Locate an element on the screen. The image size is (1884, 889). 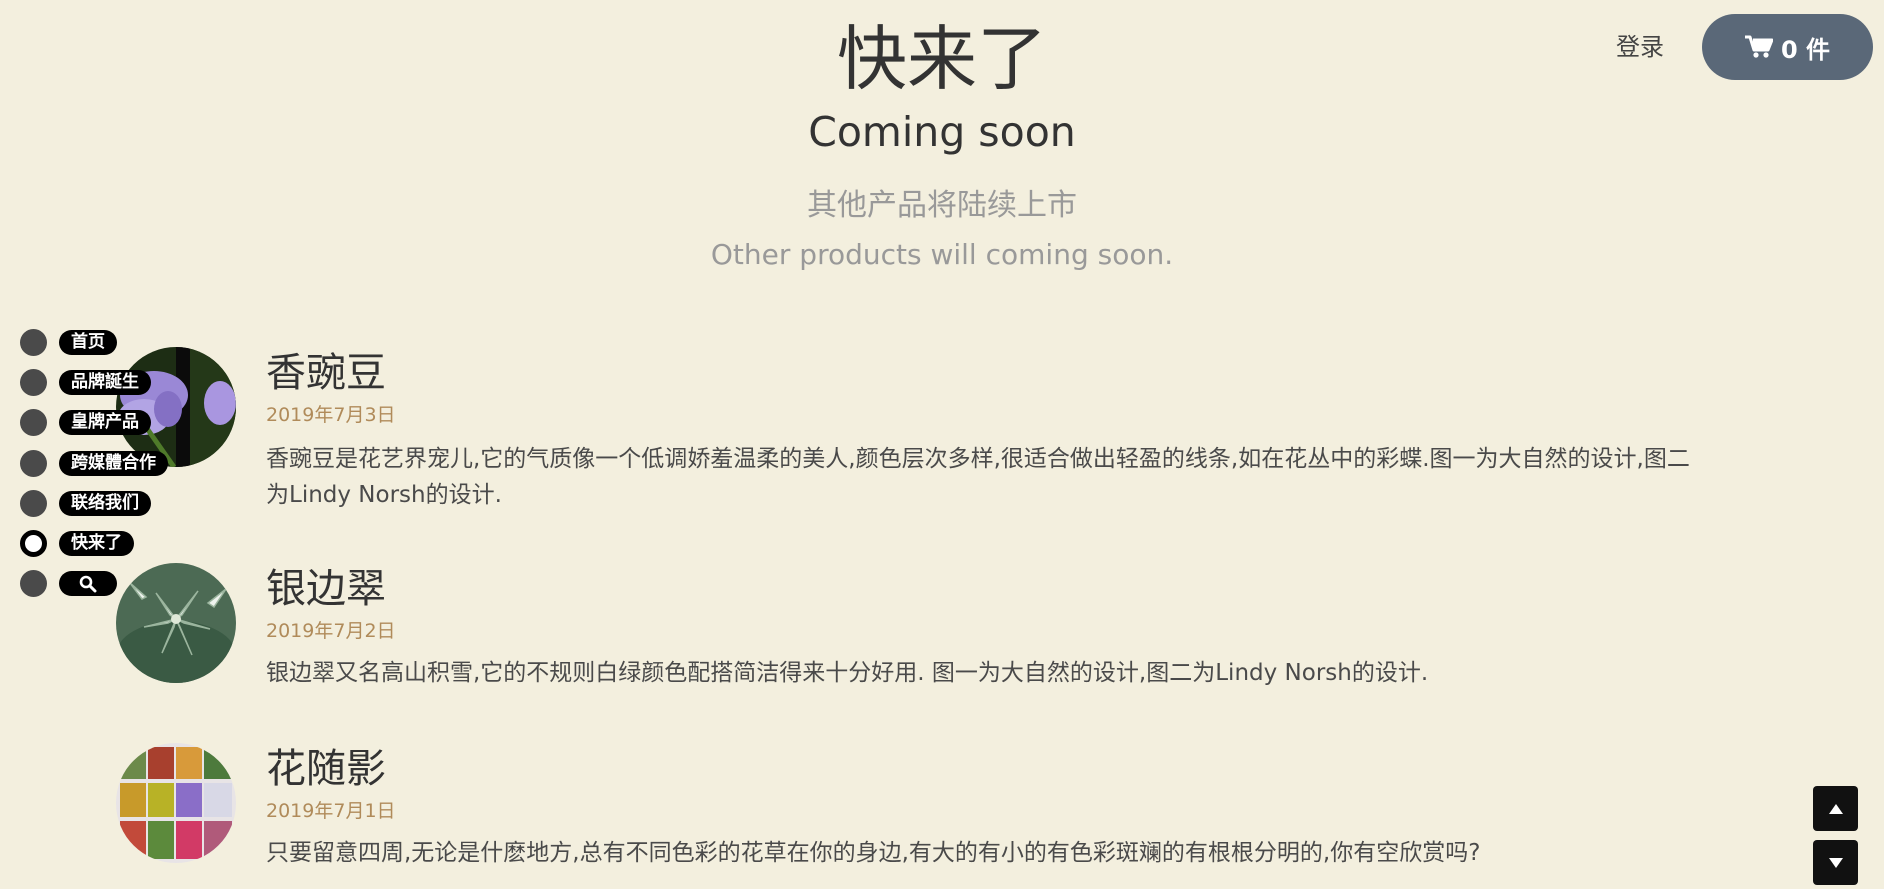
triangle-up-icon is located at coordinates (1835, 808).